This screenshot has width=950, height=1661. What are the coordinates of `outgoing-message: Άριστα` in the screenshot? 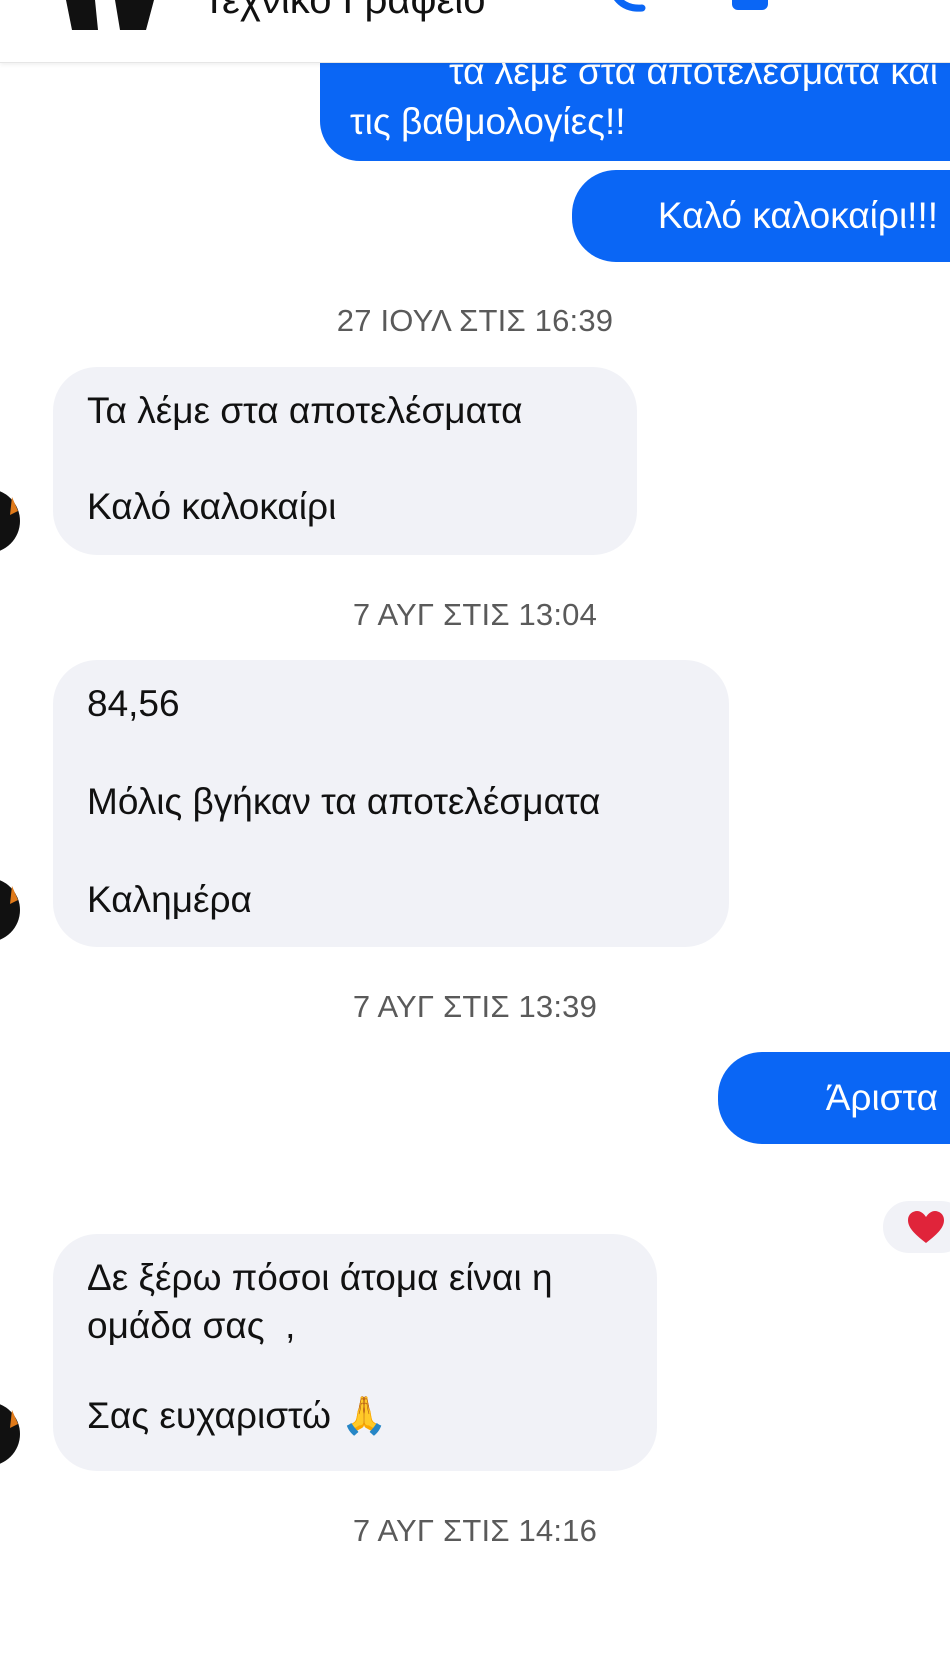 It's located at (834, 1098).